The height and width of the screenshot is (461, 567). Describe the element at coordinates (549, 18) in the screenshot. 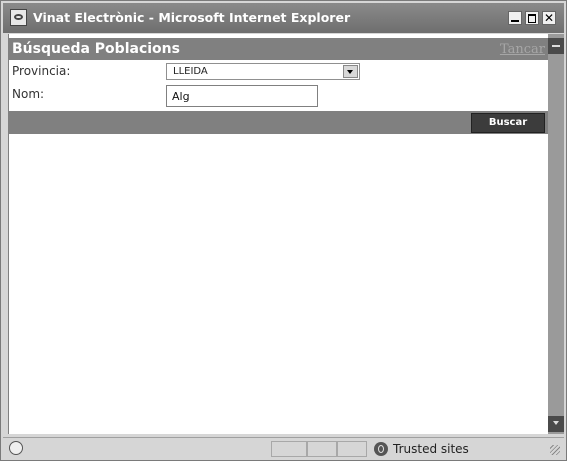

I see `close-button: ✕` at that location.